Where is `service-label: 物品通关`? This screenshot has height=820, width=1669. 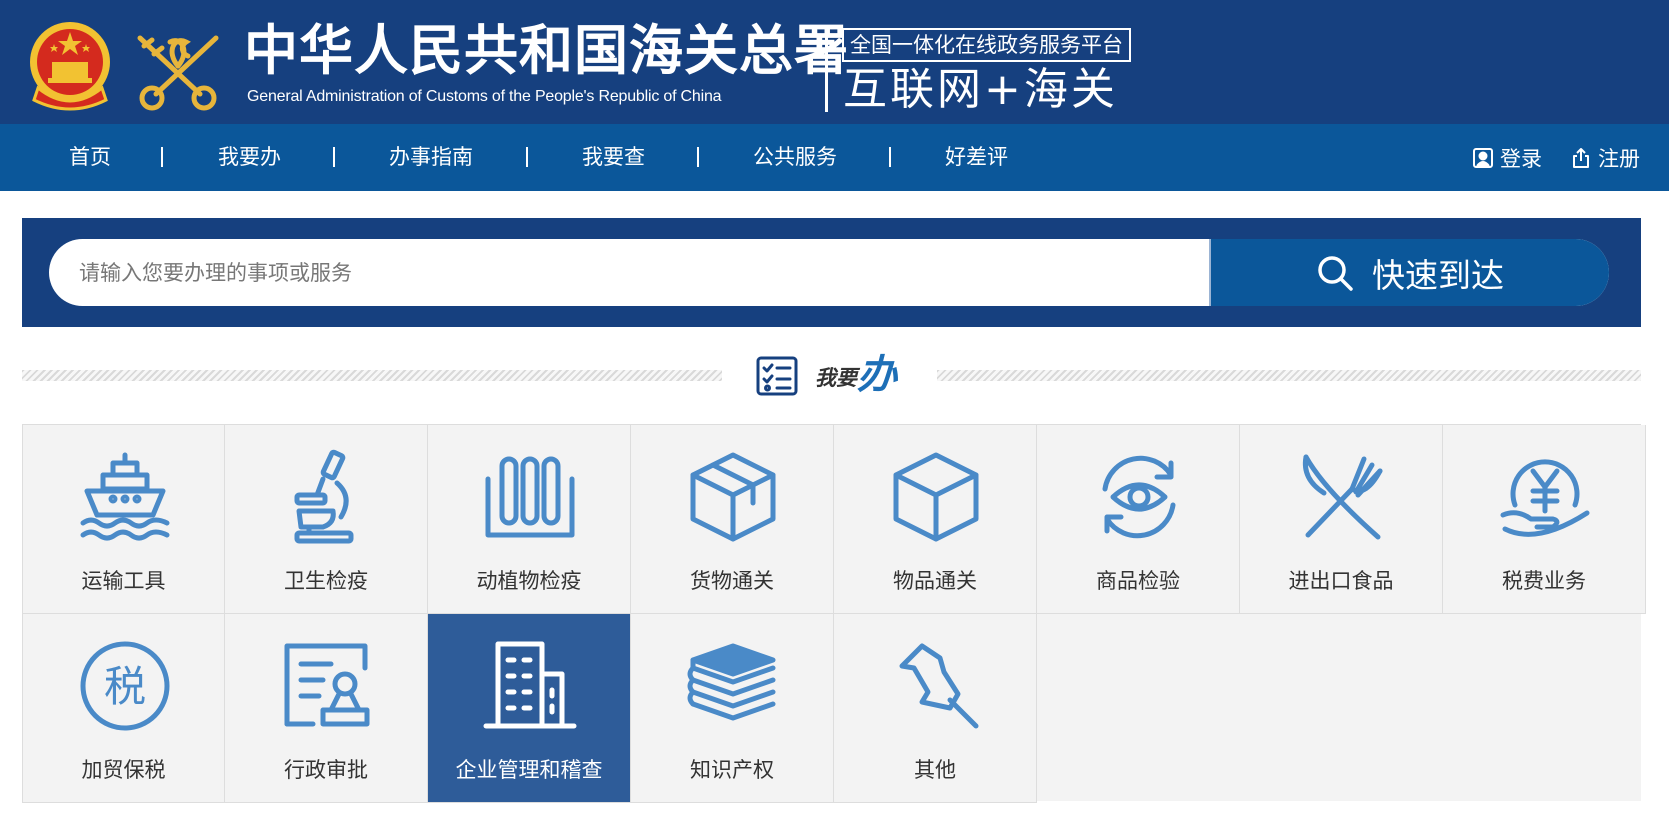 service-label: 物品通关 is located at coordinates (935, 581).